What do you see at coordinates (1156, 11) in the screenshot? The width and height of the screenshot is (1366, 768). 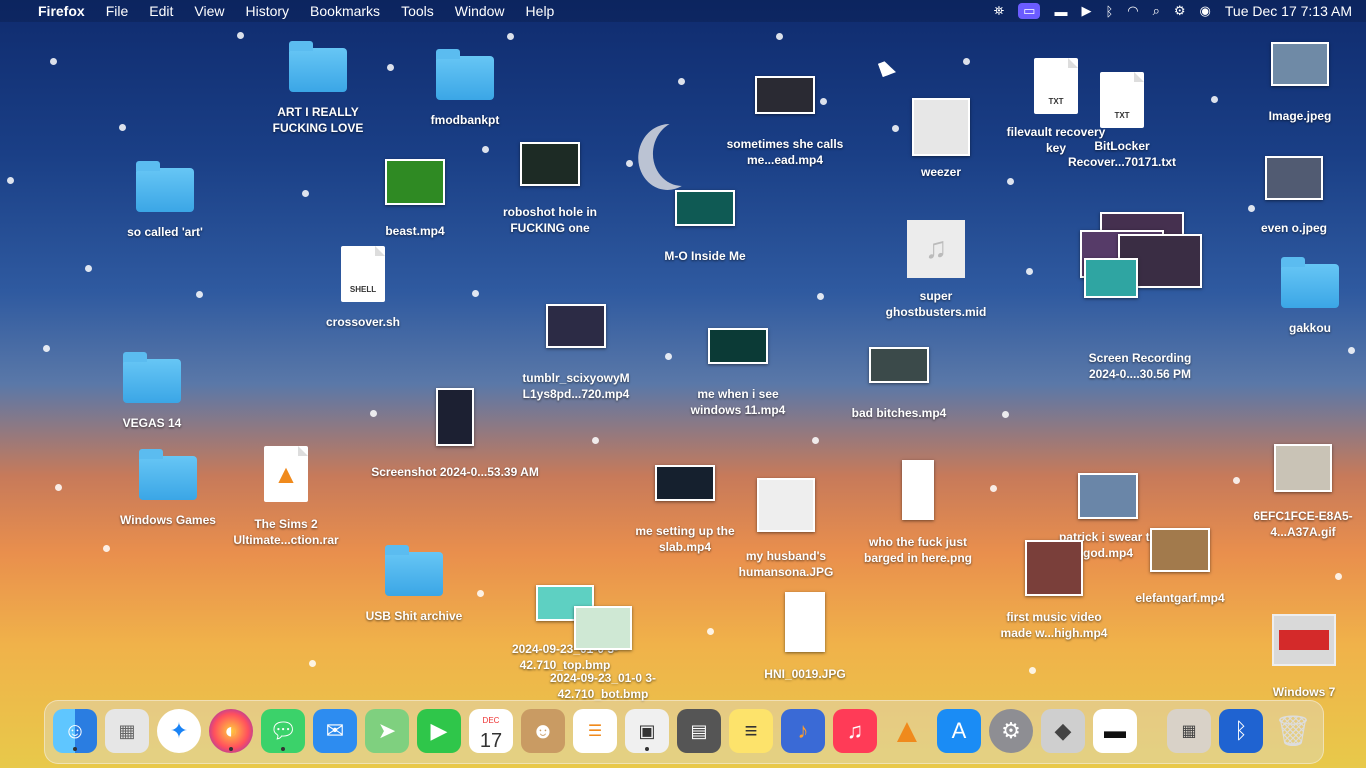 I see `search-icon: ⌕` at bounding box center [1156, 11].